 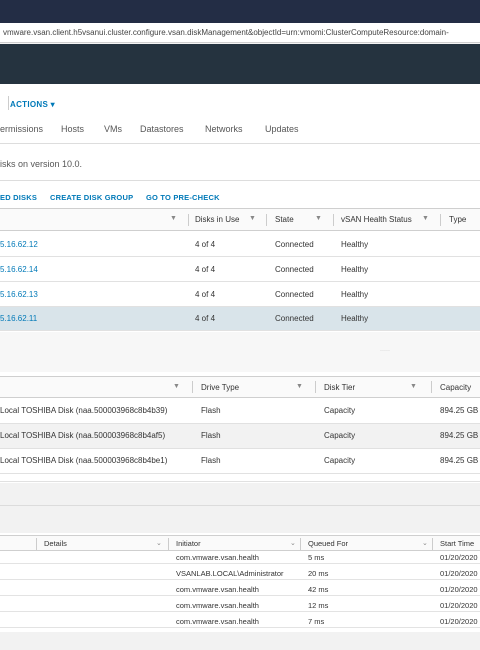 I want to click on browser-titlebar, so click(x=240, y=11).